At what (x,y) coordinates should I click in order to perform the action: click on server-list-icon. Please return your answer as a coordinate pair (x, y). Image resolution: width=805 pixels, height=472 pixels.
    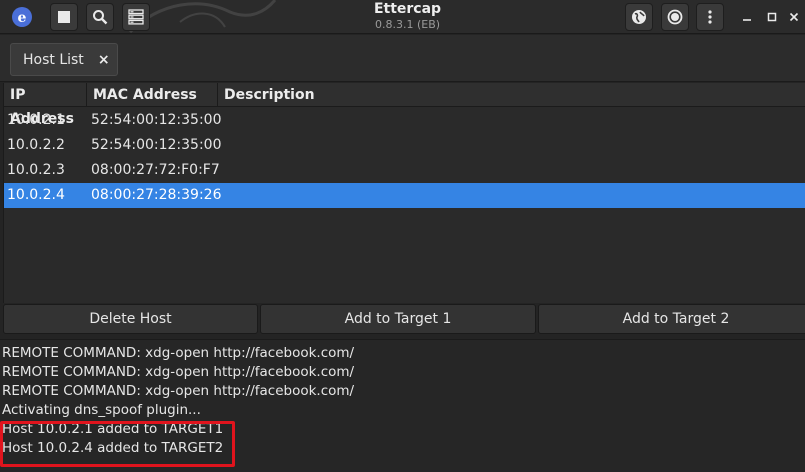
    Looking at the image, I should click on (136, 17).